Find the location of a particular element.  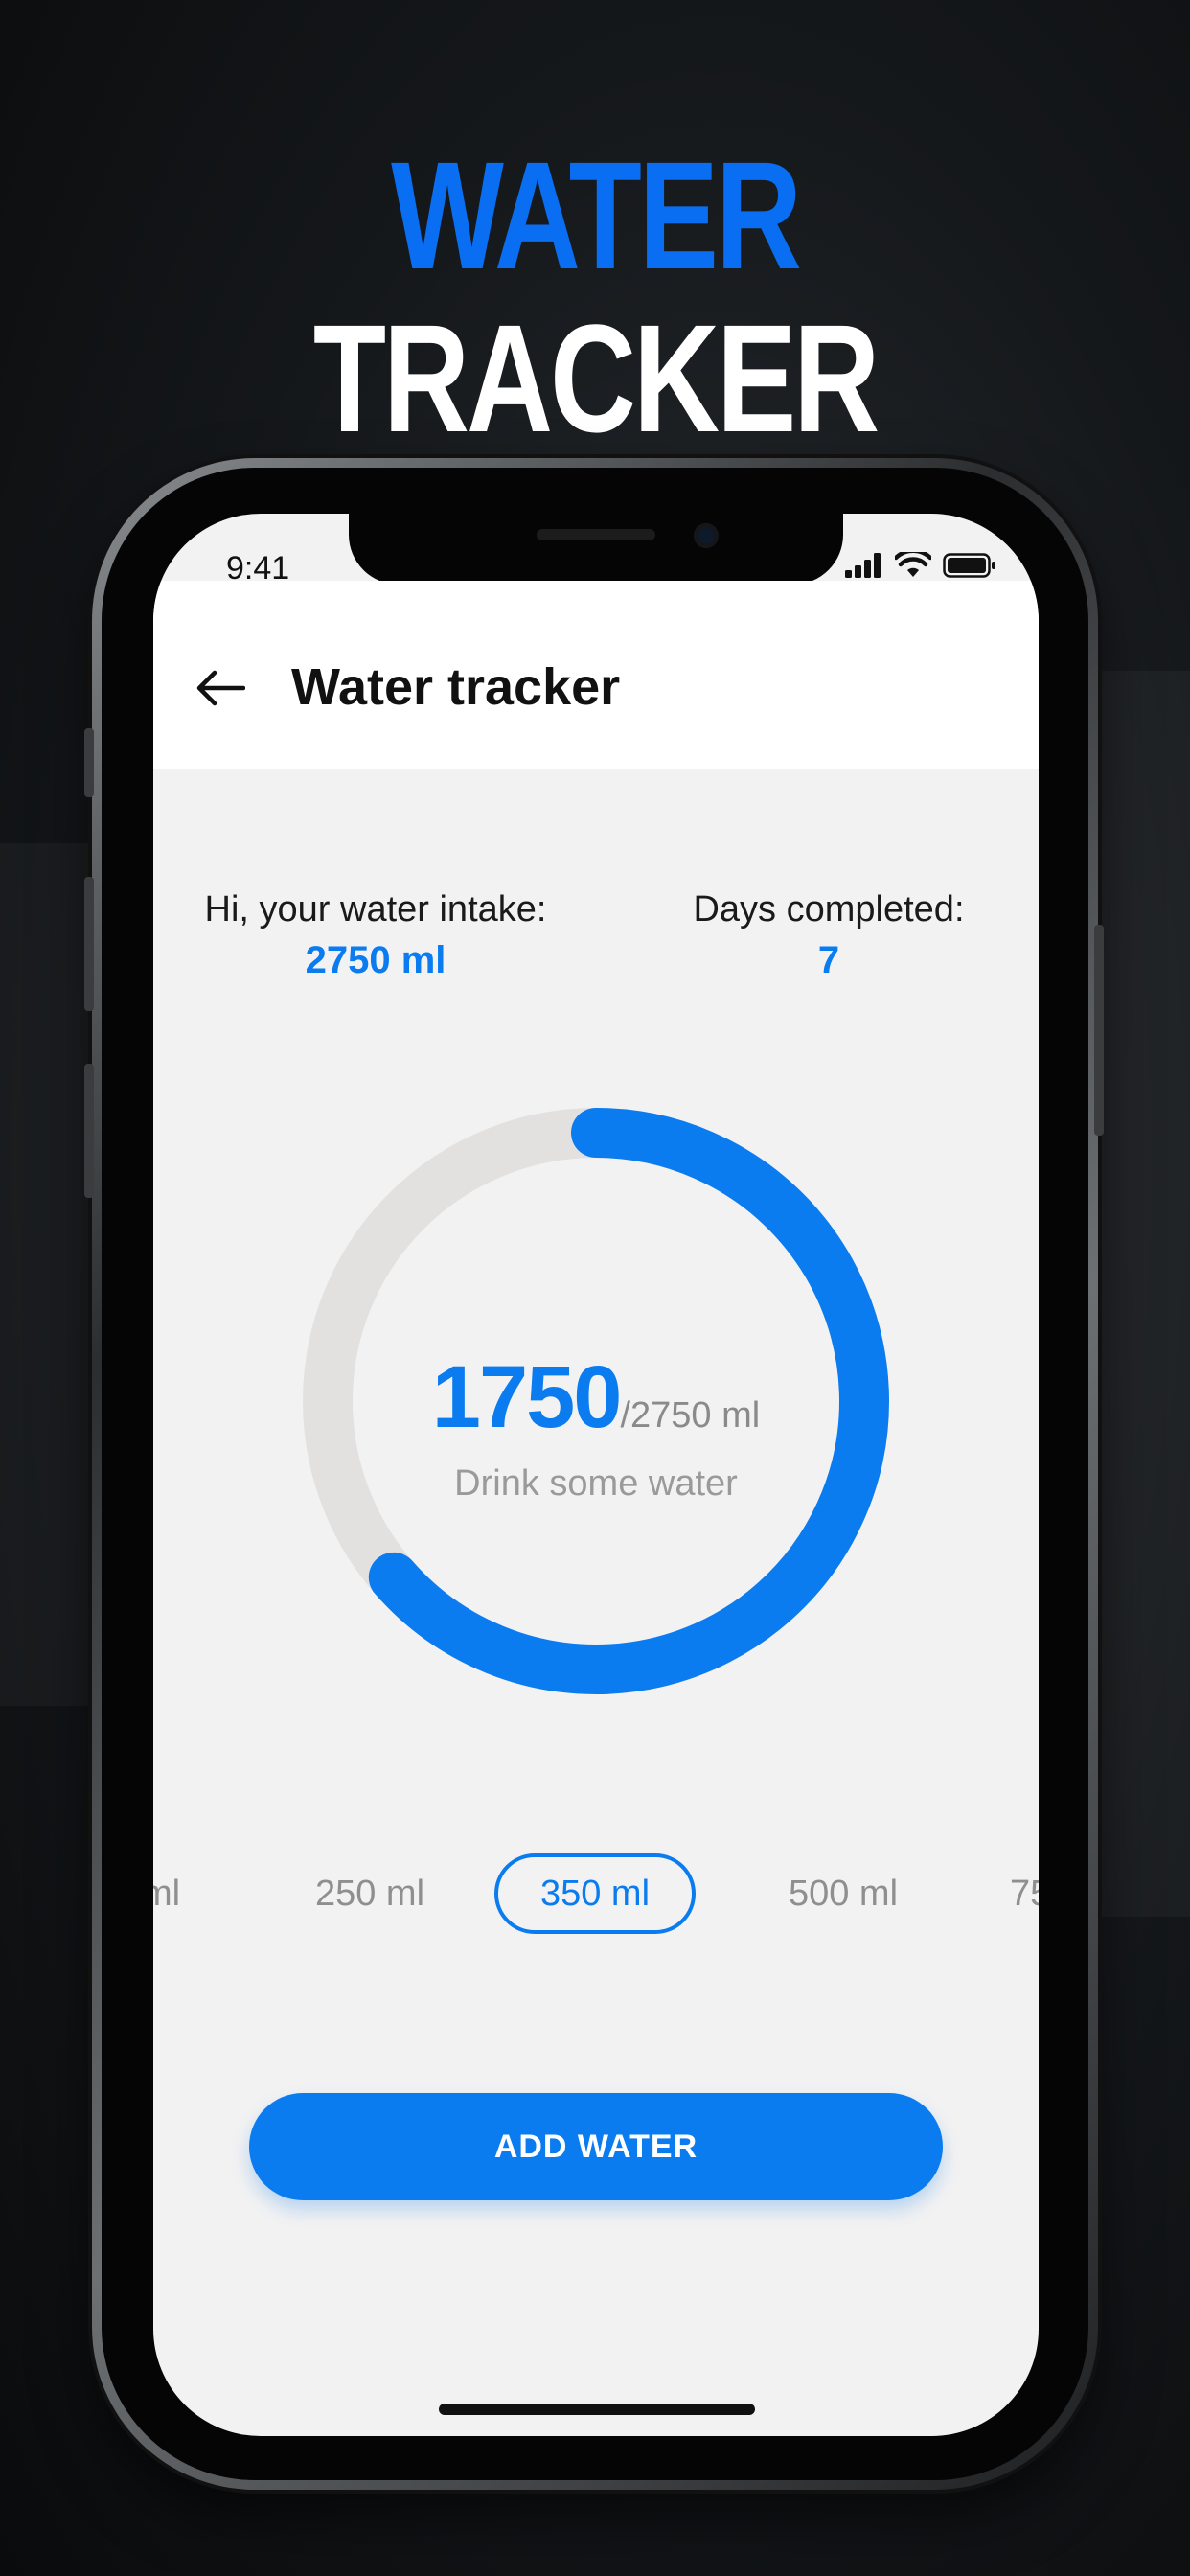

wifi-icon is located at coordinates (913, 564).